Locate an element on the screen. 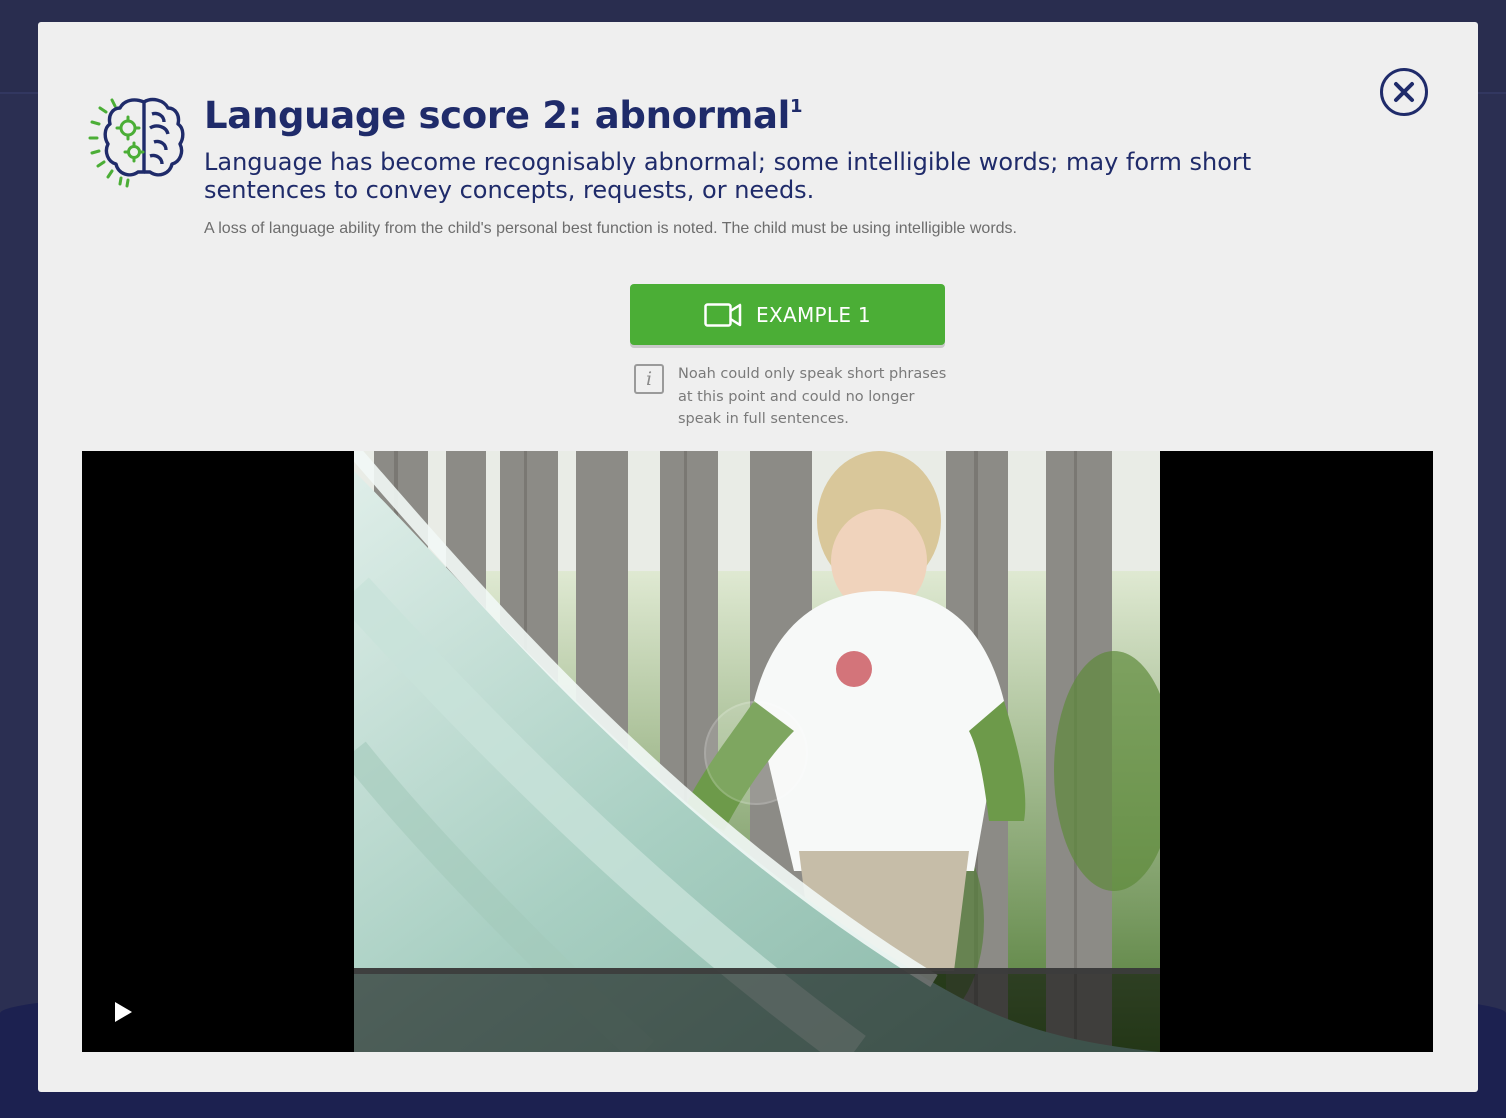 This screenshot has width=1506, height=1118. close-icon is located at coordinates (1404, 92).